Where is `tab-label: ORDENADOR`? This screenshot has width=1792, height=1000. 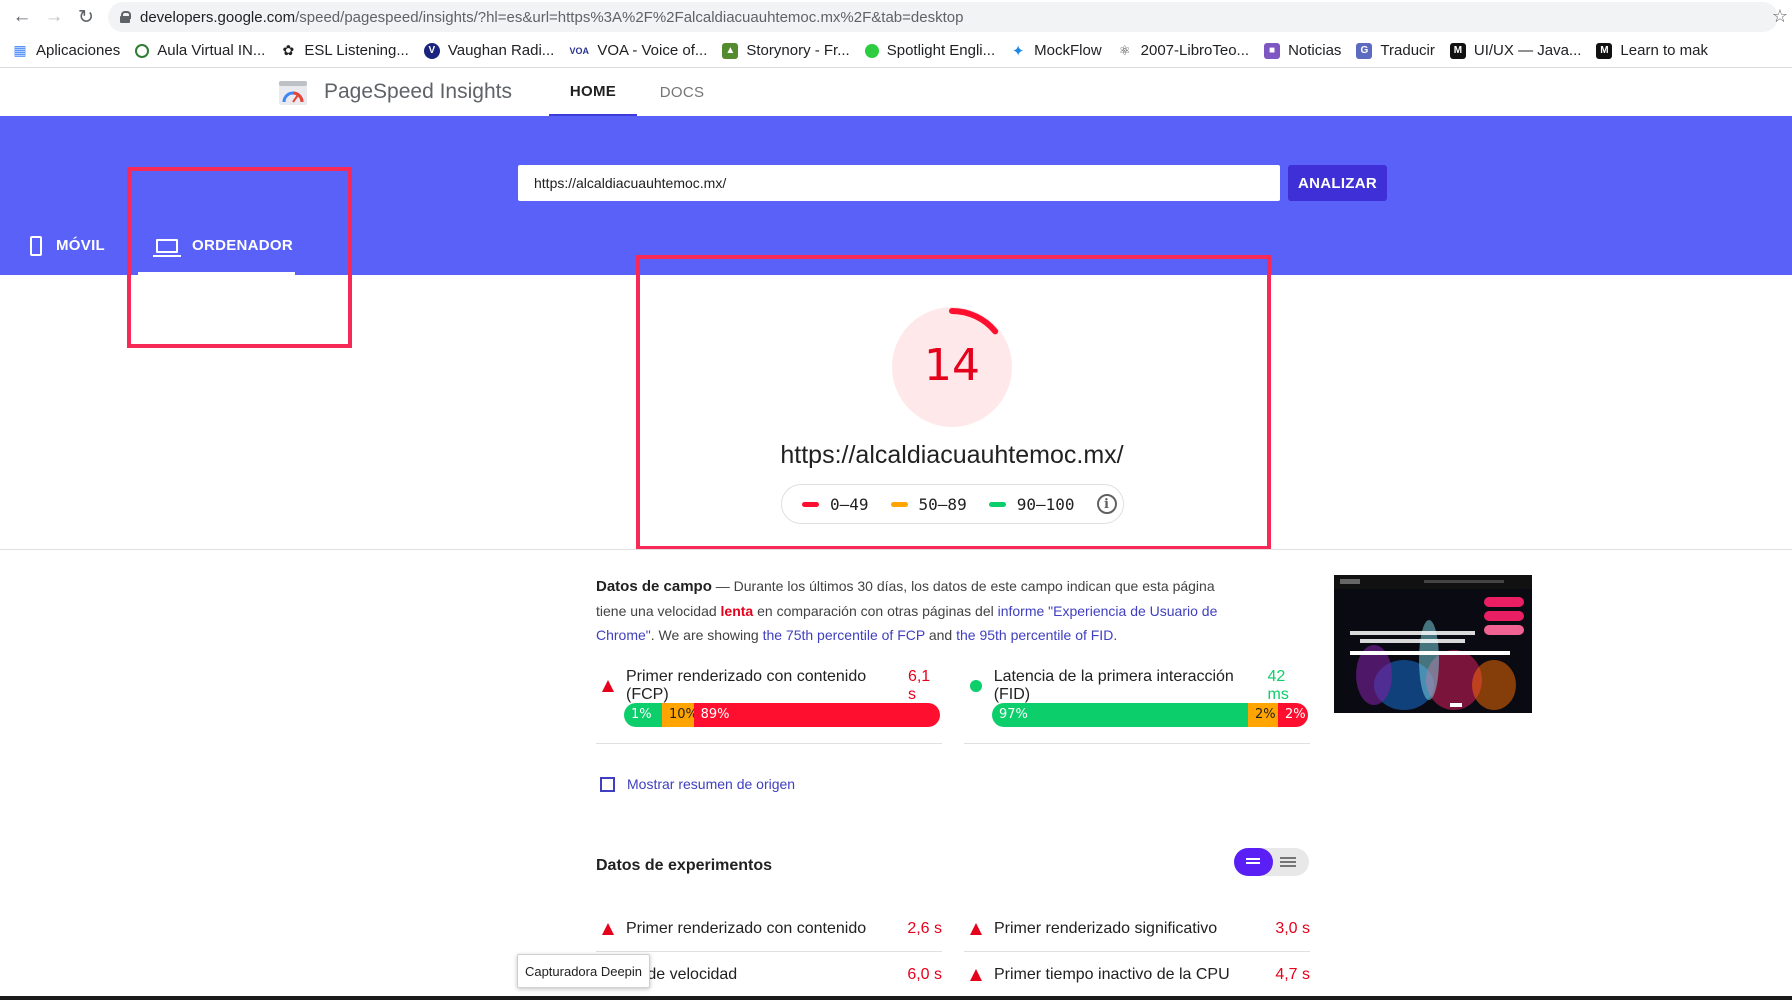
tab-label: ORDENADOR is located at coordinates (243, 245).